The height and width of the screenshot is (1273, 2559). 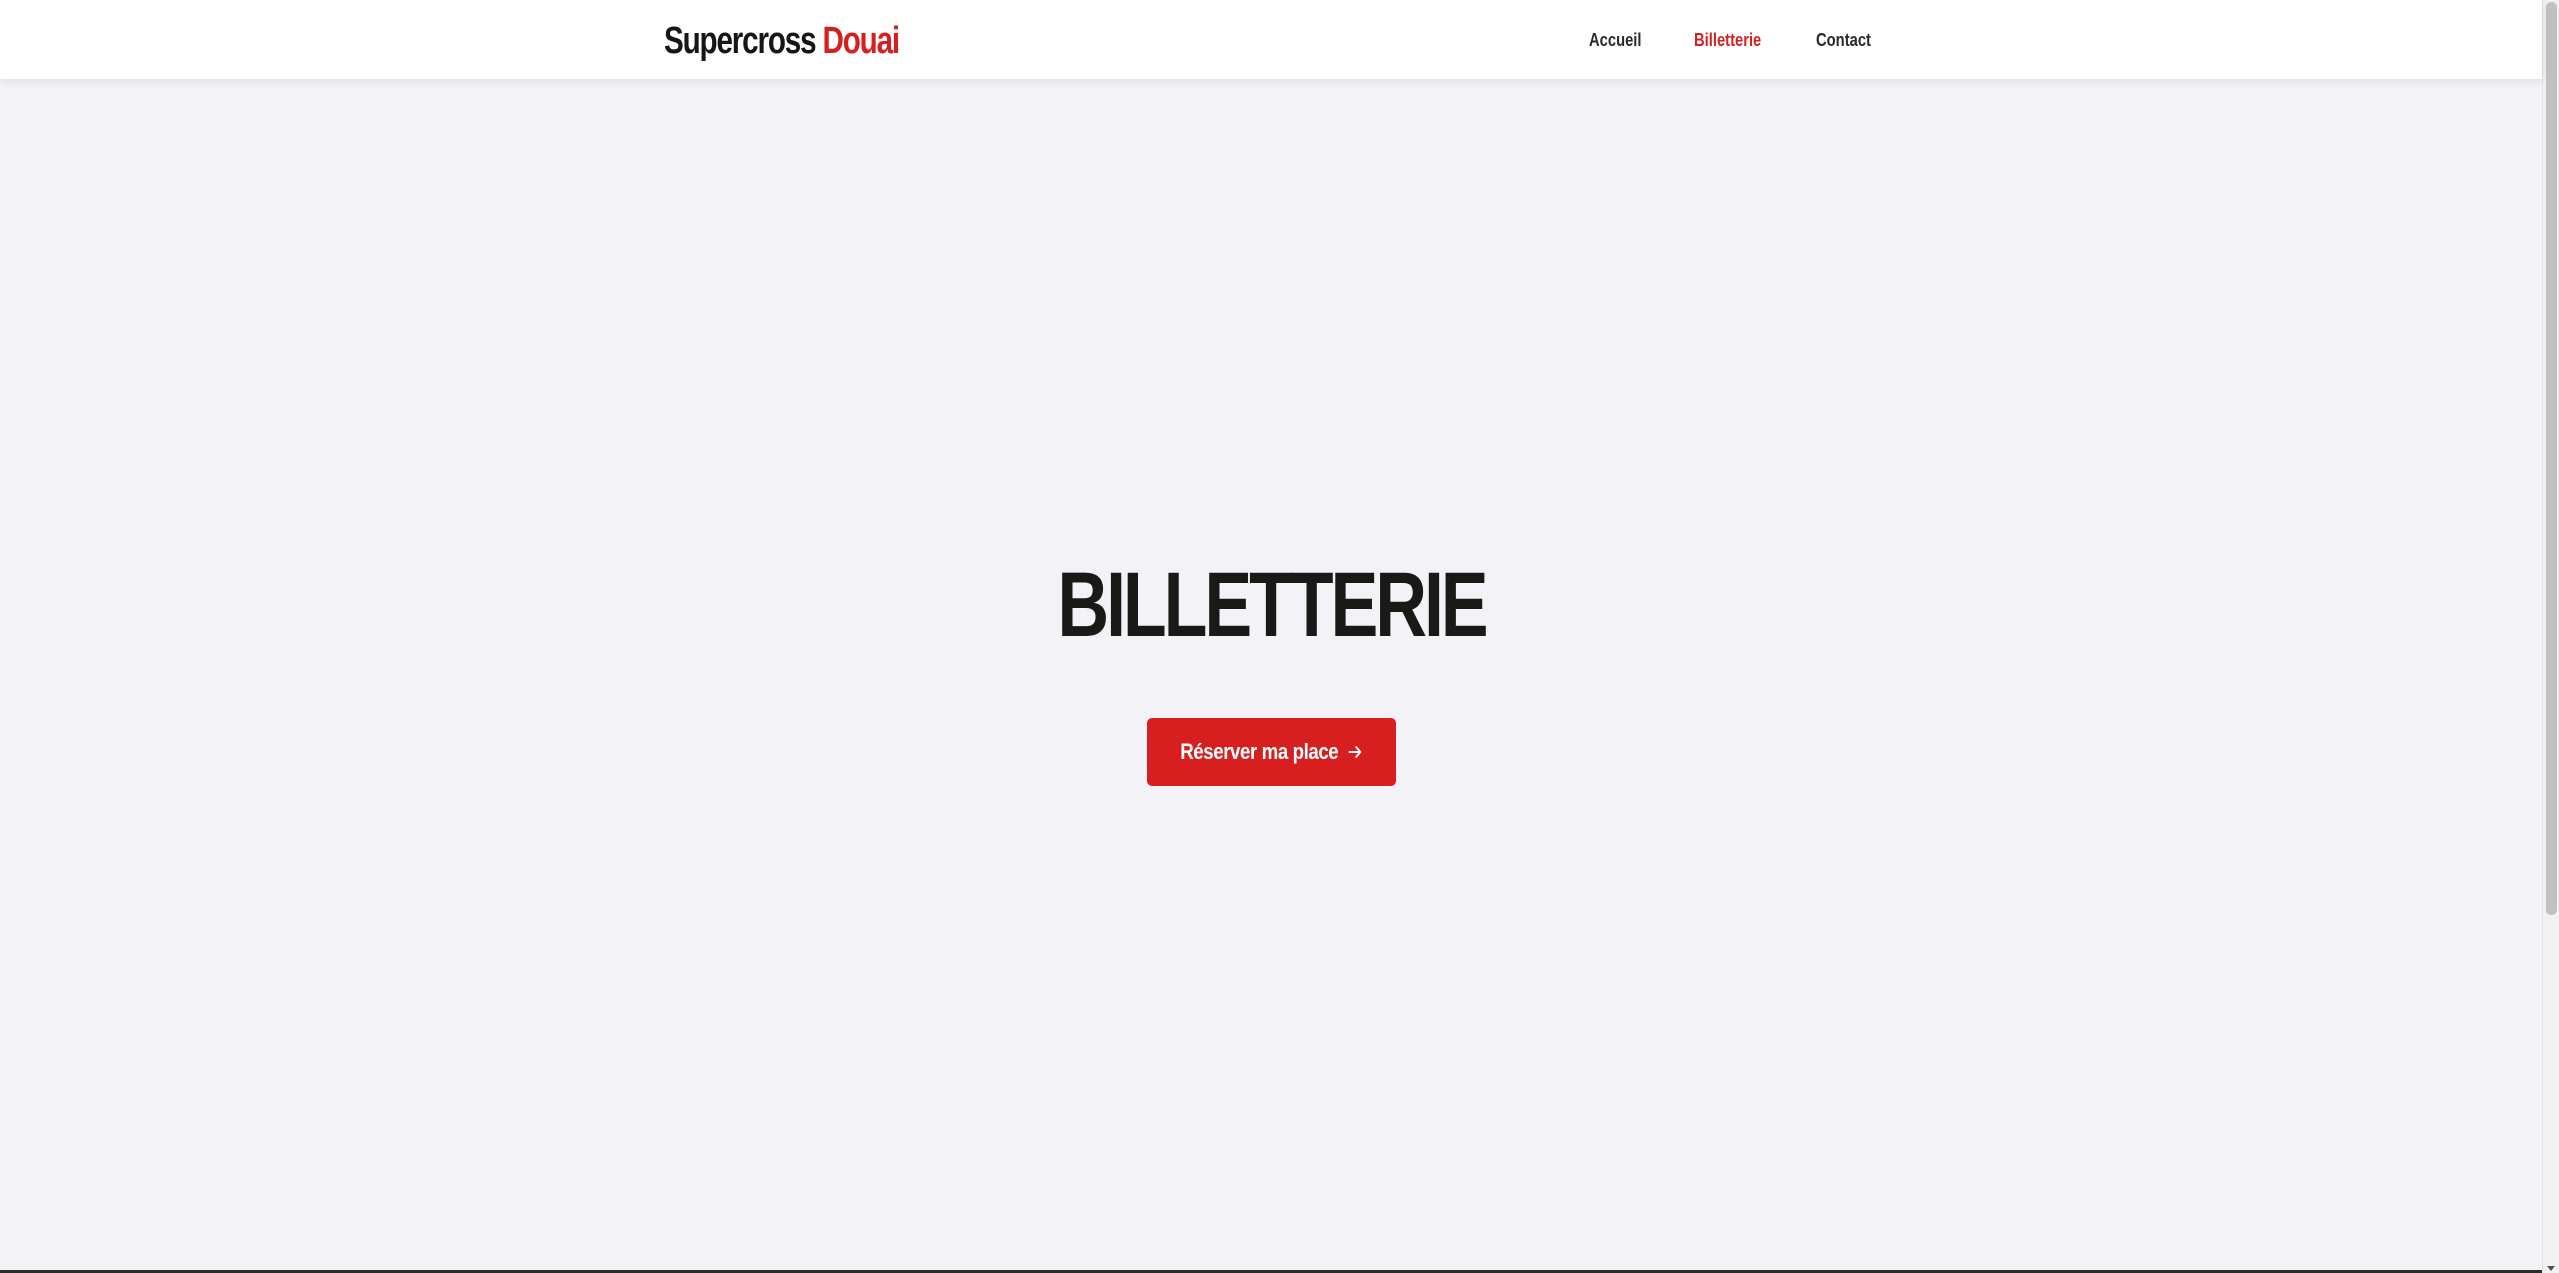 What do you see at coordinates (1843, 40) in the screenshot?
I see `nav-link-contact: Contact` at bounding box center [1843, 40].